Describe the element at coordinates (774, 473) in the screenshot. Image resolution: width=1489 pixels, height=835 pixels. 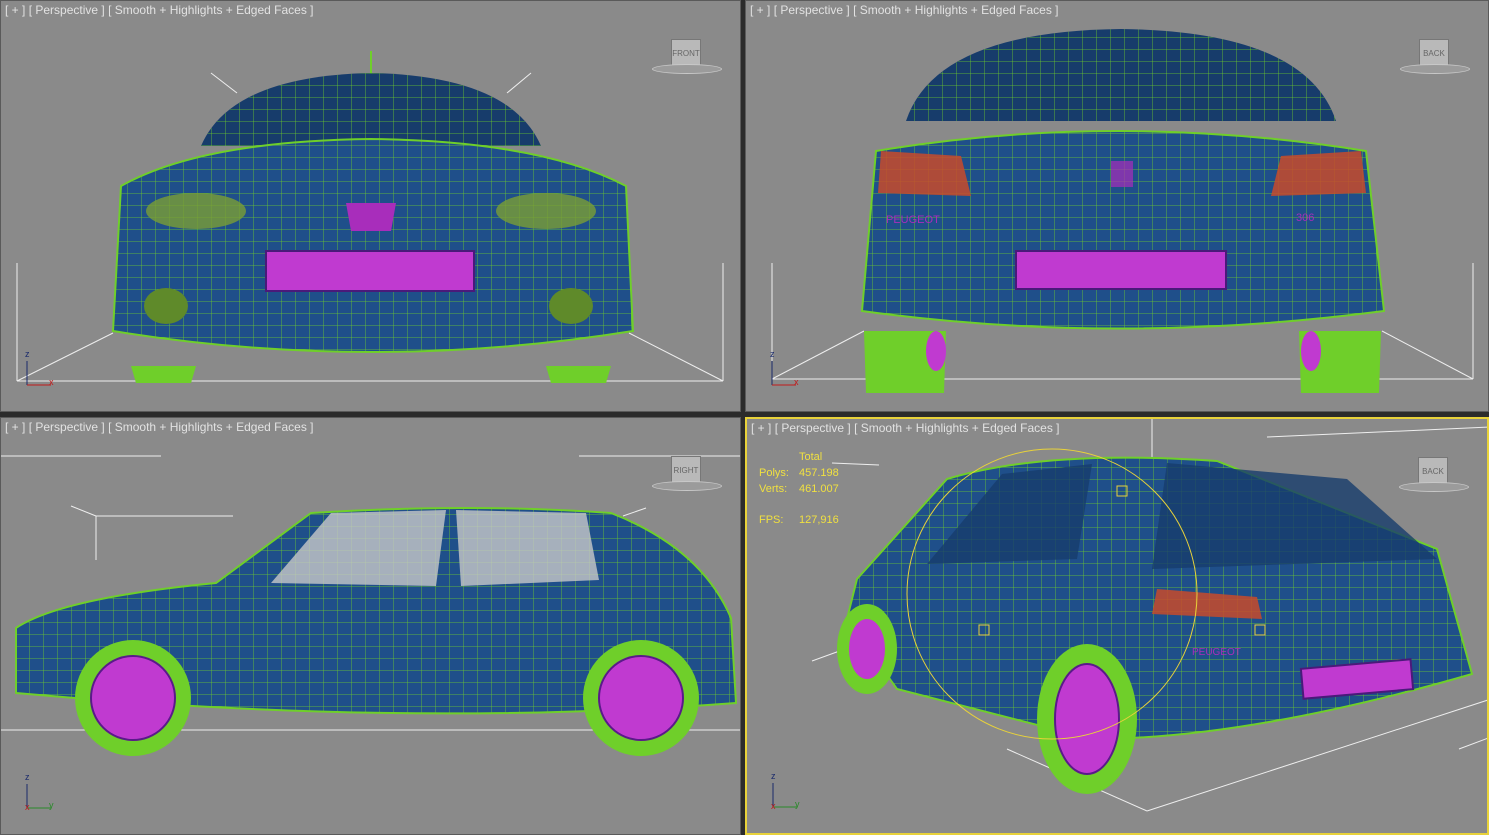
I see `stats-polys-label: Polys:` at that location.